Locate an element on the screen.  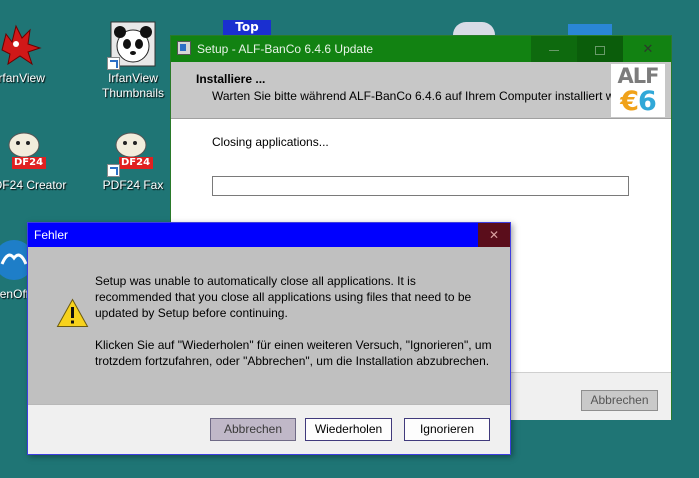
error-close-button: ✕ is located at coordinates (494, 235).